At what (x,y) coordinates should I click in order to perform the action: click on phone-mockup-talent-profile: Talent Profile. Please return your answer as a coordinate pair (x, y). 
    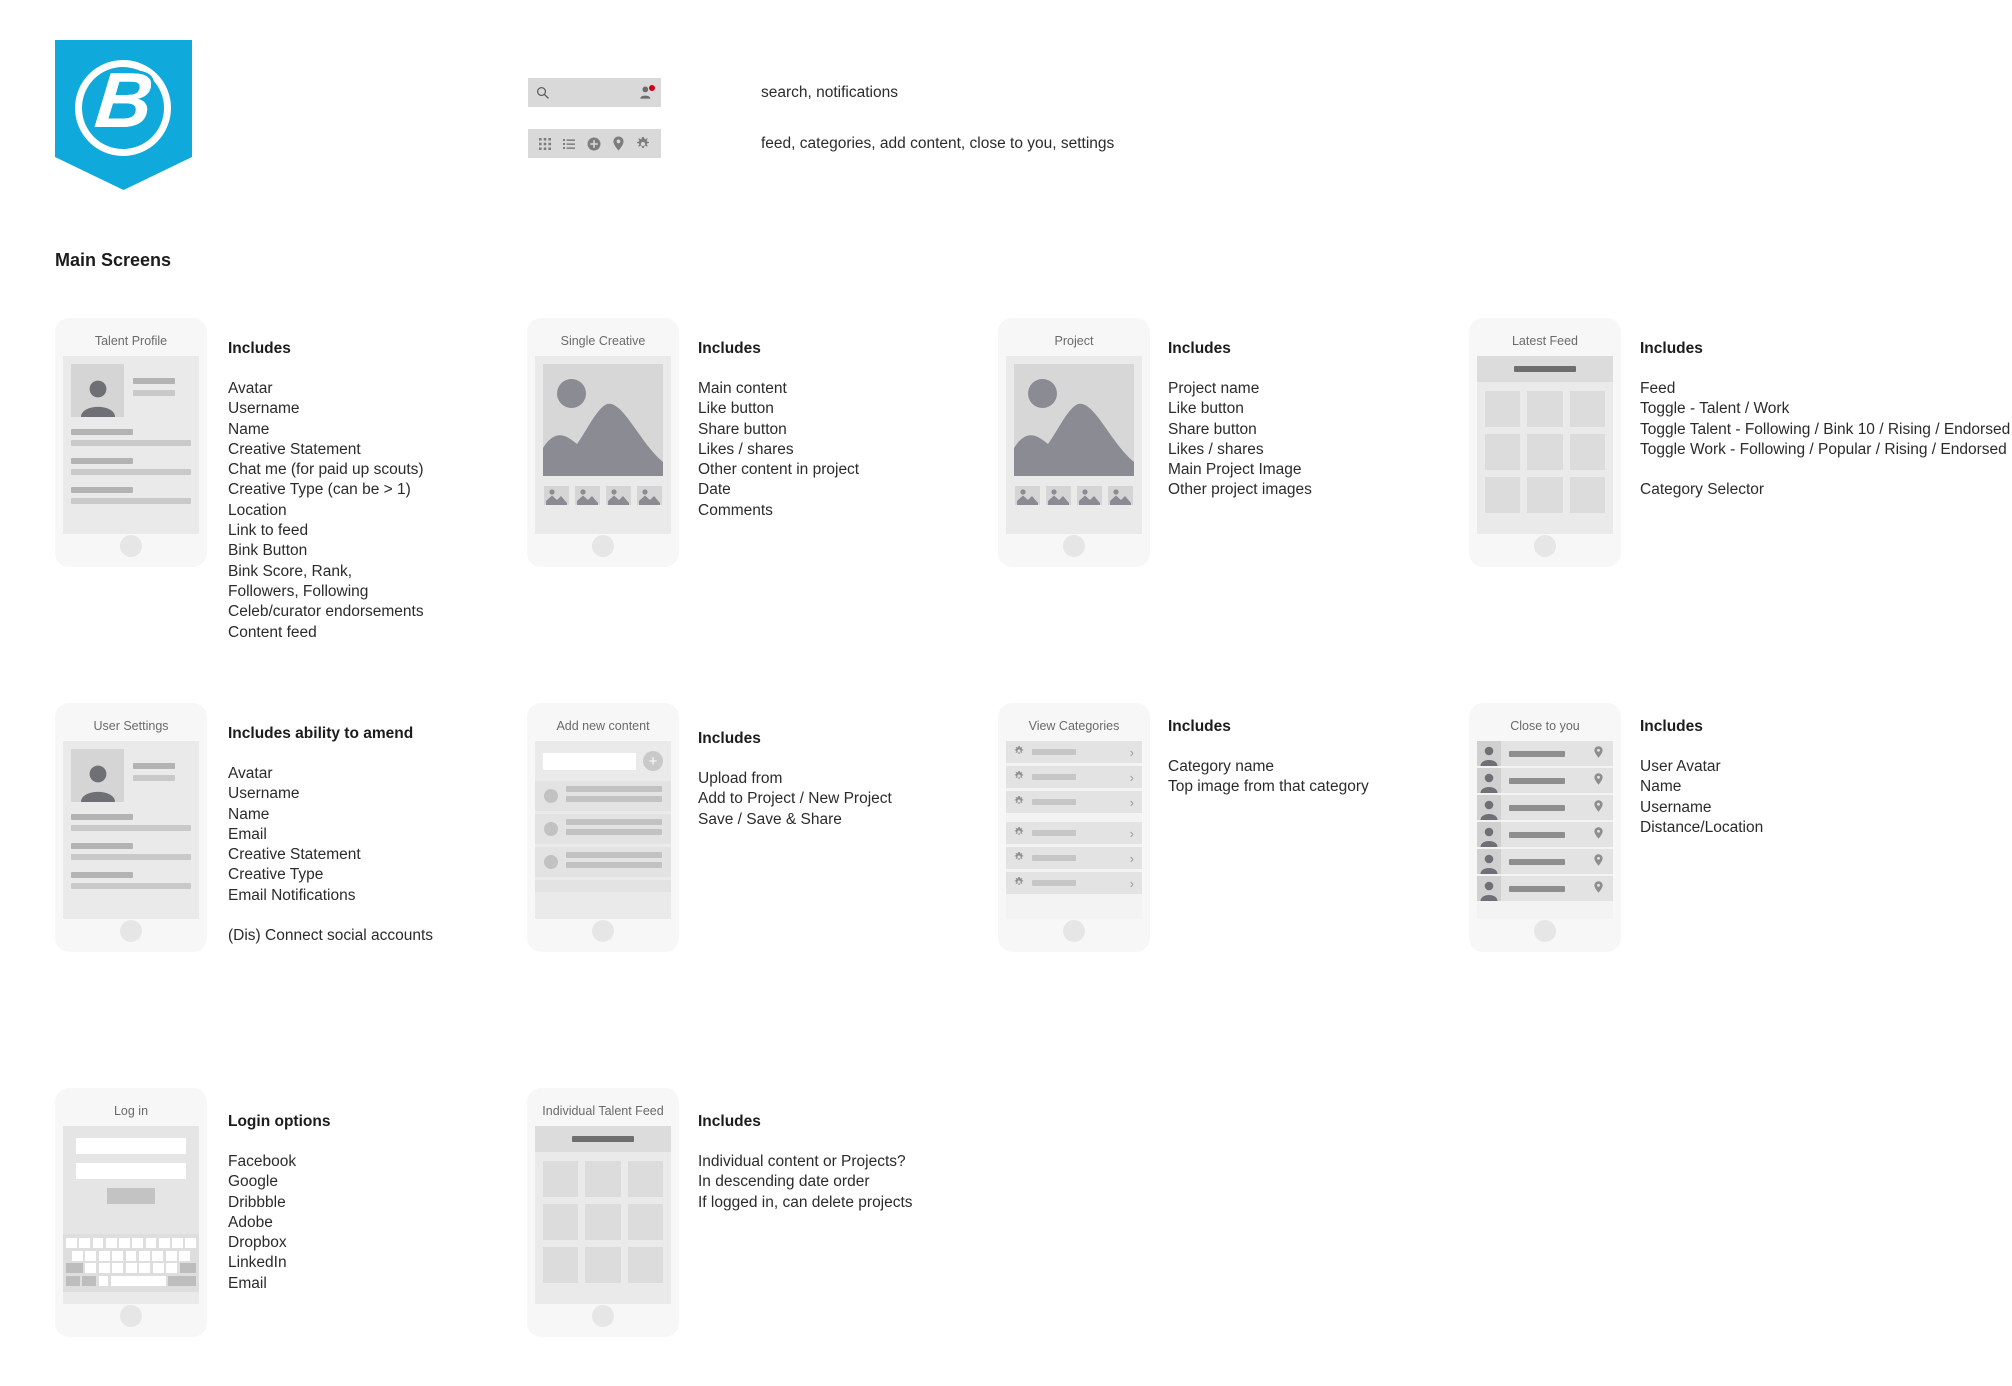
    Looking at the image, I should click on (131, 442).